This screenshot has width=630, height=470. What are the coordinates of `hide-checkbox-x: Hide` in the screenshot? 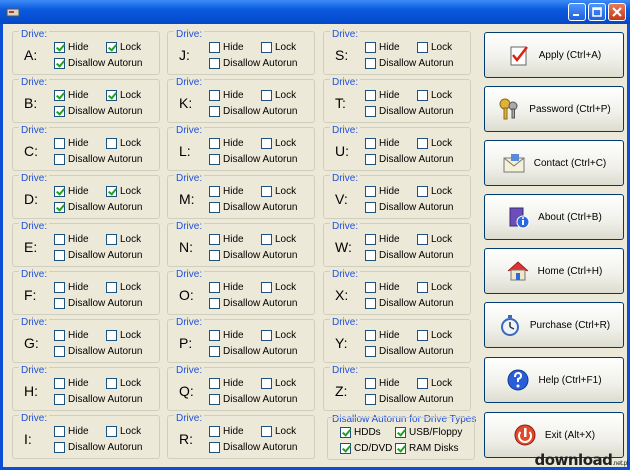 It's located at (382, 287).